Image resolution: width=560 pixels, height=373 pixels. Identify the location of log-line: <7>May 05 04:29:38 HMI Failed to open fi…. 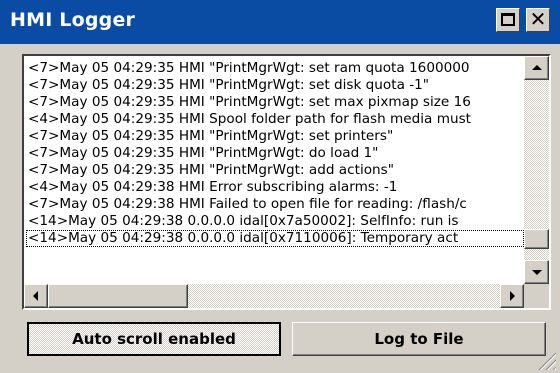
(275, 204).